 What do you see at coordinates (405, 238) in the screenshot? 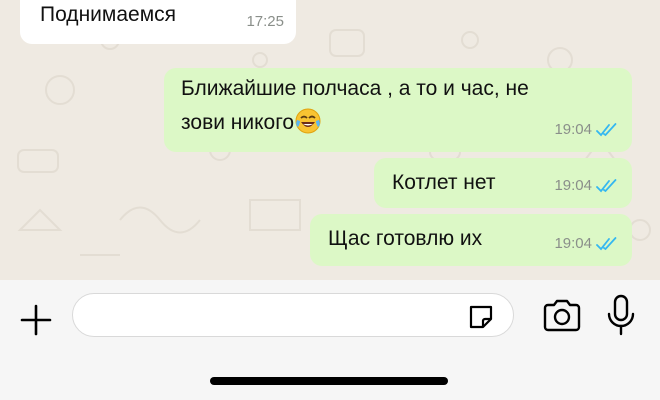
I see `message-text: Щас готовлю их` at bounding box center [405, 238].